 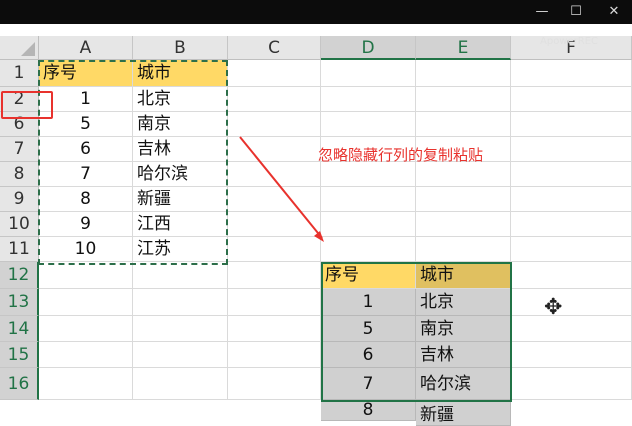 I want to click on annotation-arrowhead-icon, so click(x=319, y=236).